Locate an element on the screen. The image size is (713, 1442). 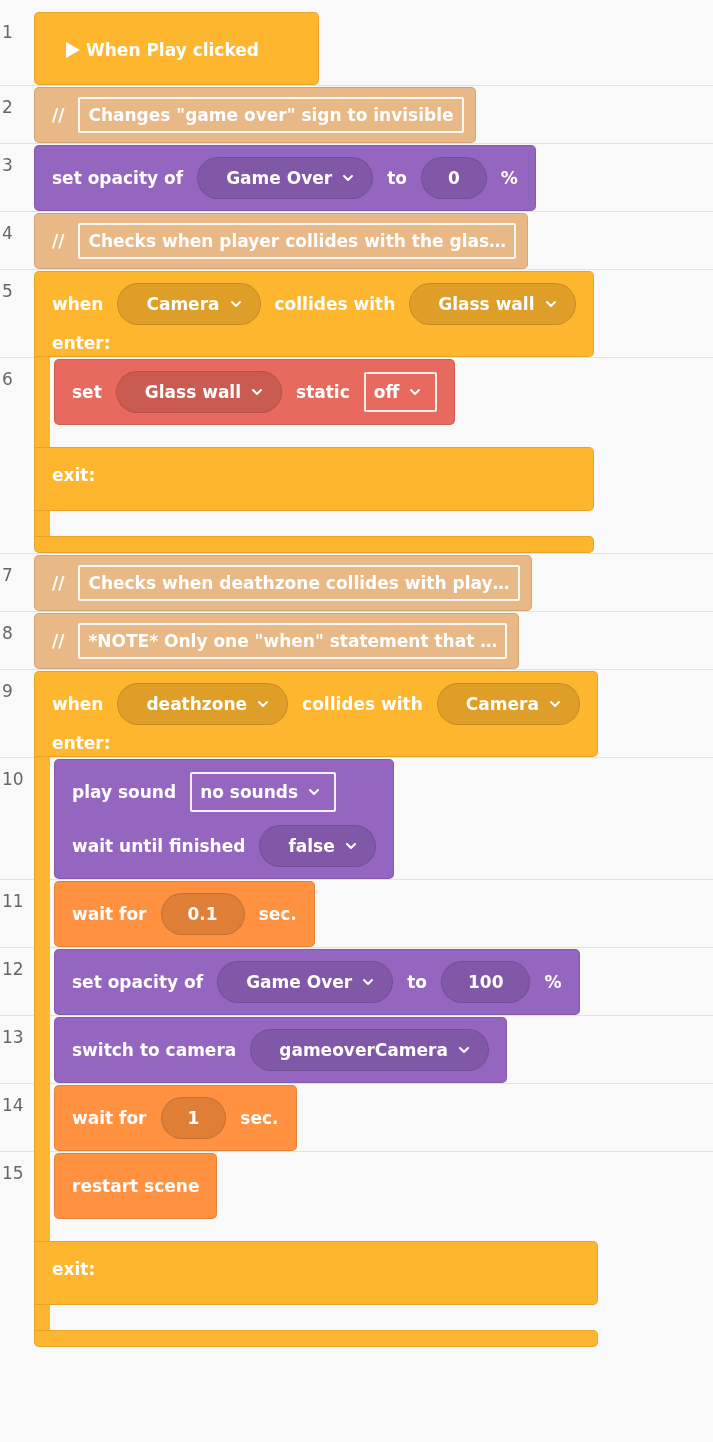
statement-block: wait for 1 sec. is located at coordinates (175, 1118).